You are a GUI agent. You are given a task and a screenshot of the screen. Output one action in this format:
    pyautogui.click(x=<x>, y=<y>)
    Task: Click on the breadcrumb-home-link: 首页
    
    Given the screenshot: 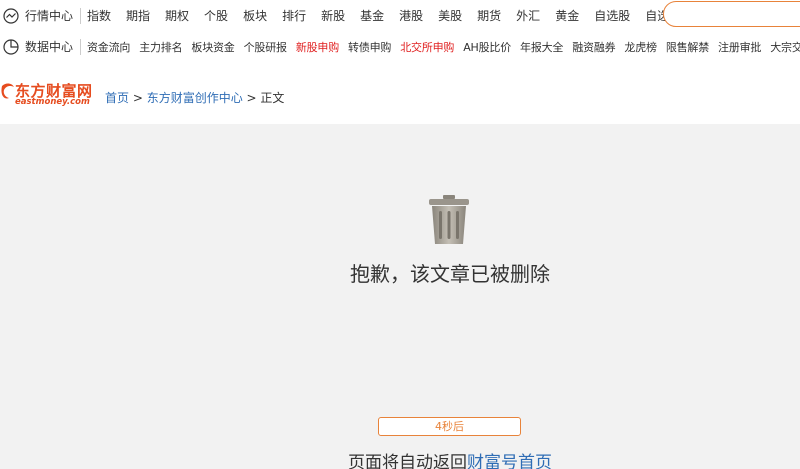 What is the action you would take?
    pyautogui.click(x=117, y=98)
    